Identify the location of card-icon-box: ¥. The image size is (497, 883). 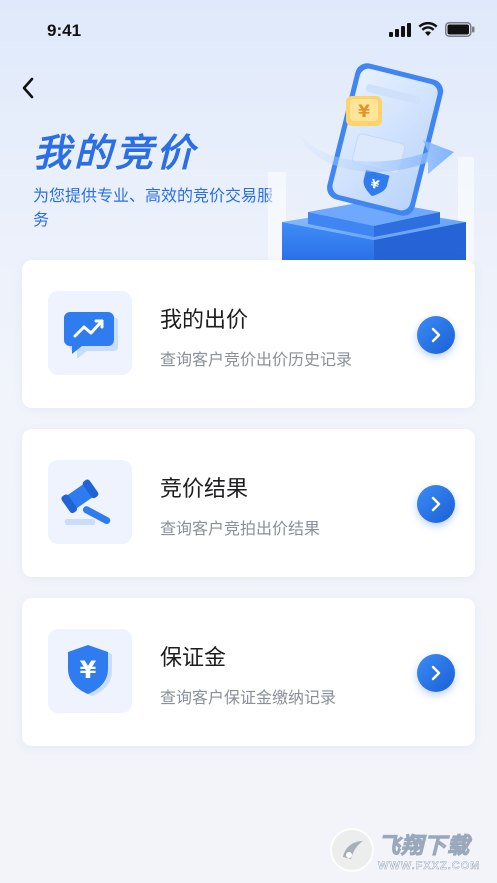
(90, 671).